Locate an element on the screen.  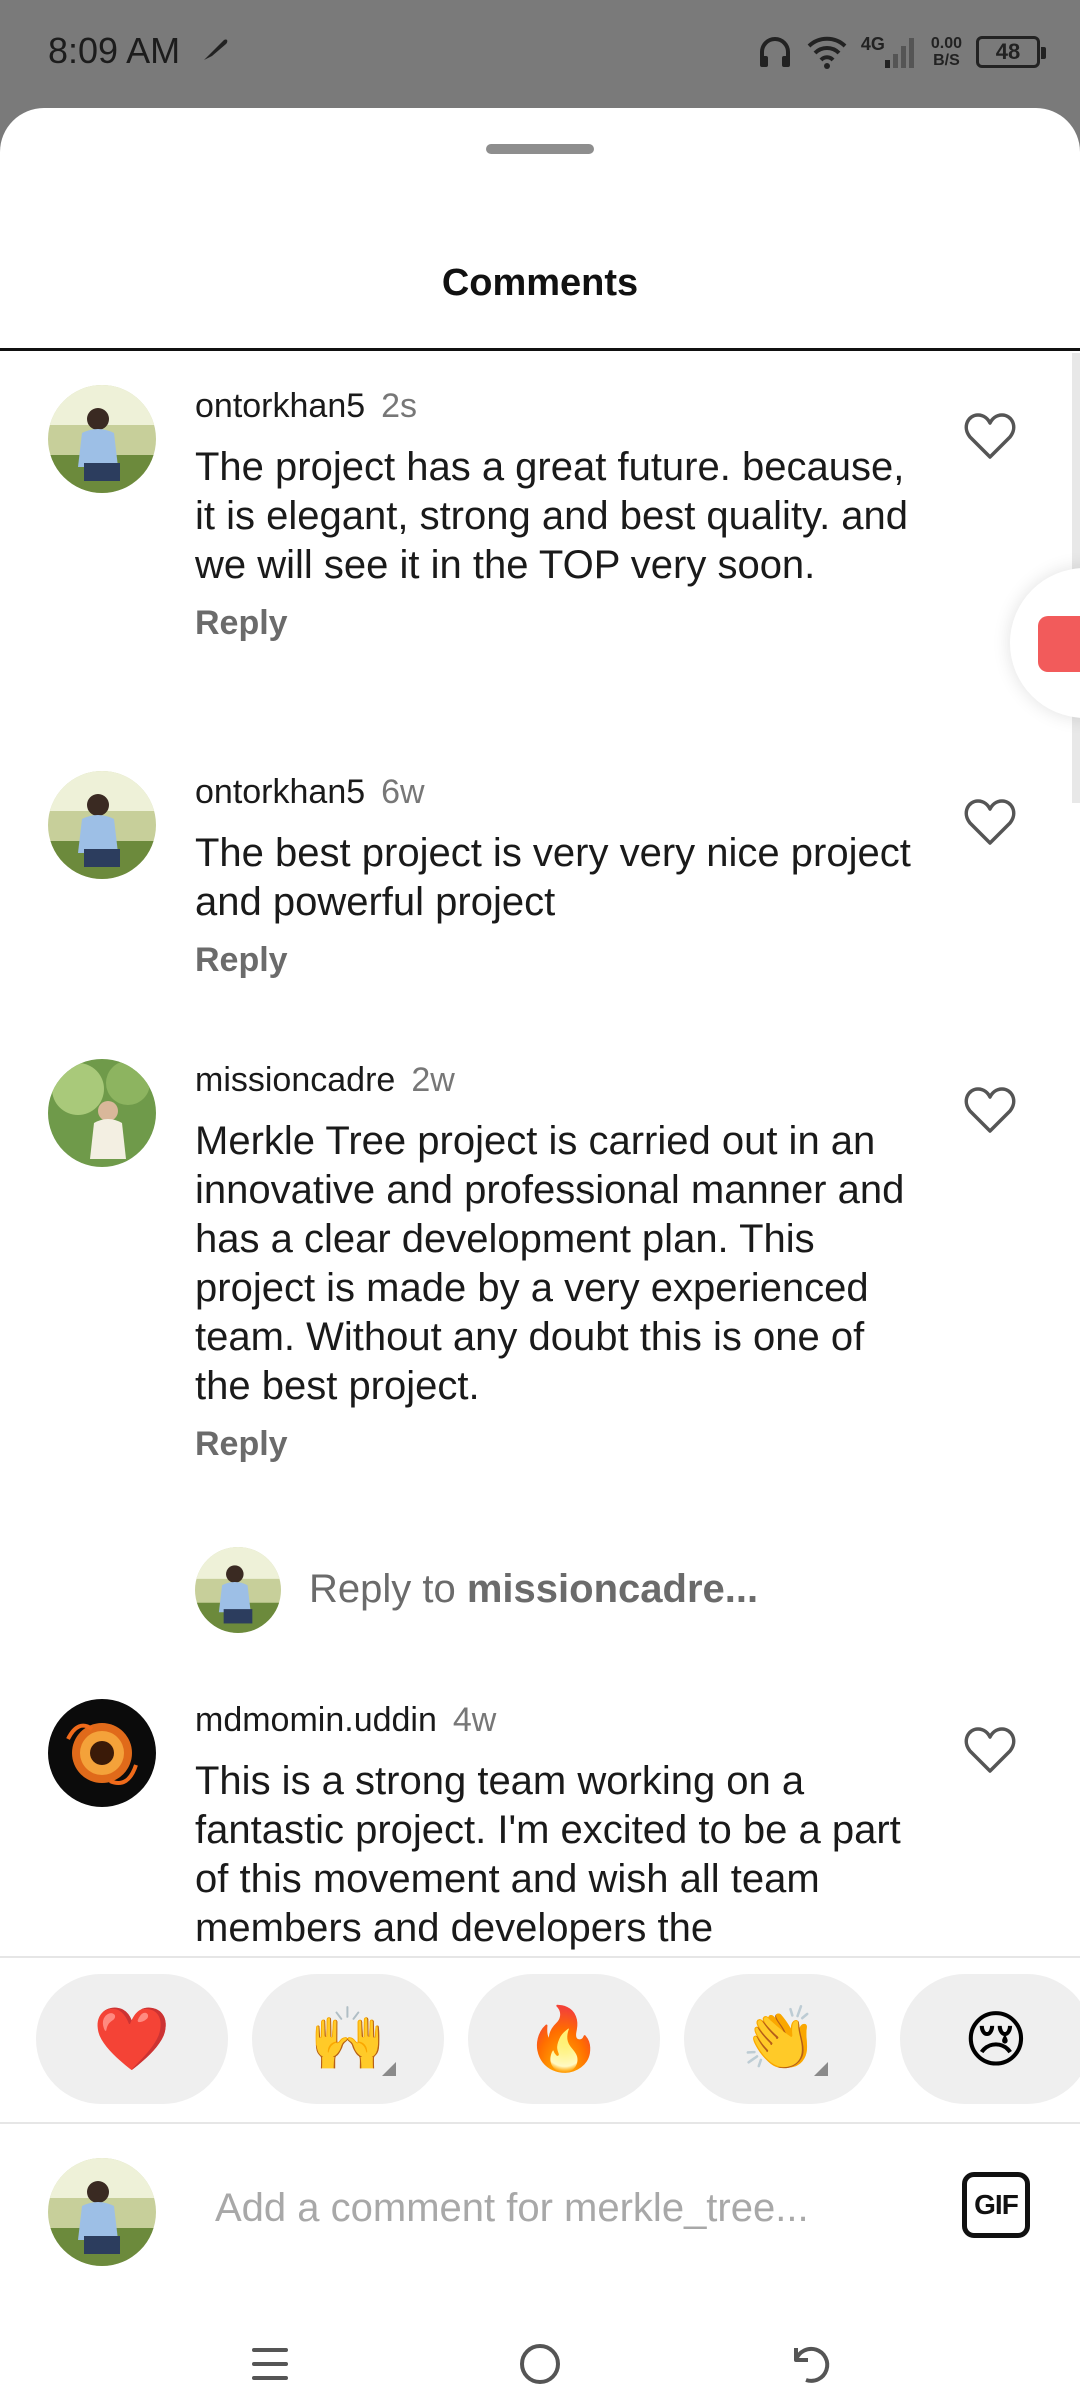
play-icon is located at coordinates (1059, 644).